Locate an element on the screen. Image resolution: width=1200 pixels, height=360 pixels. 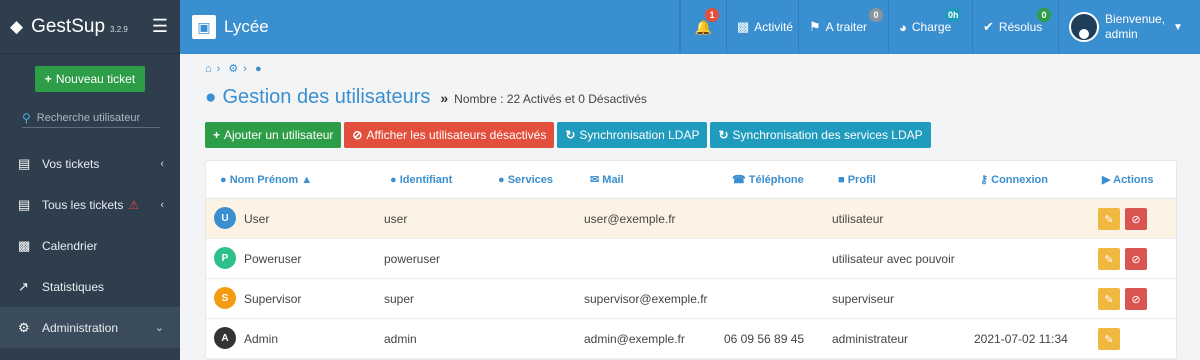
user-search-input: ⚲ Recherche utilisateur is located at coordinates (91, 118).